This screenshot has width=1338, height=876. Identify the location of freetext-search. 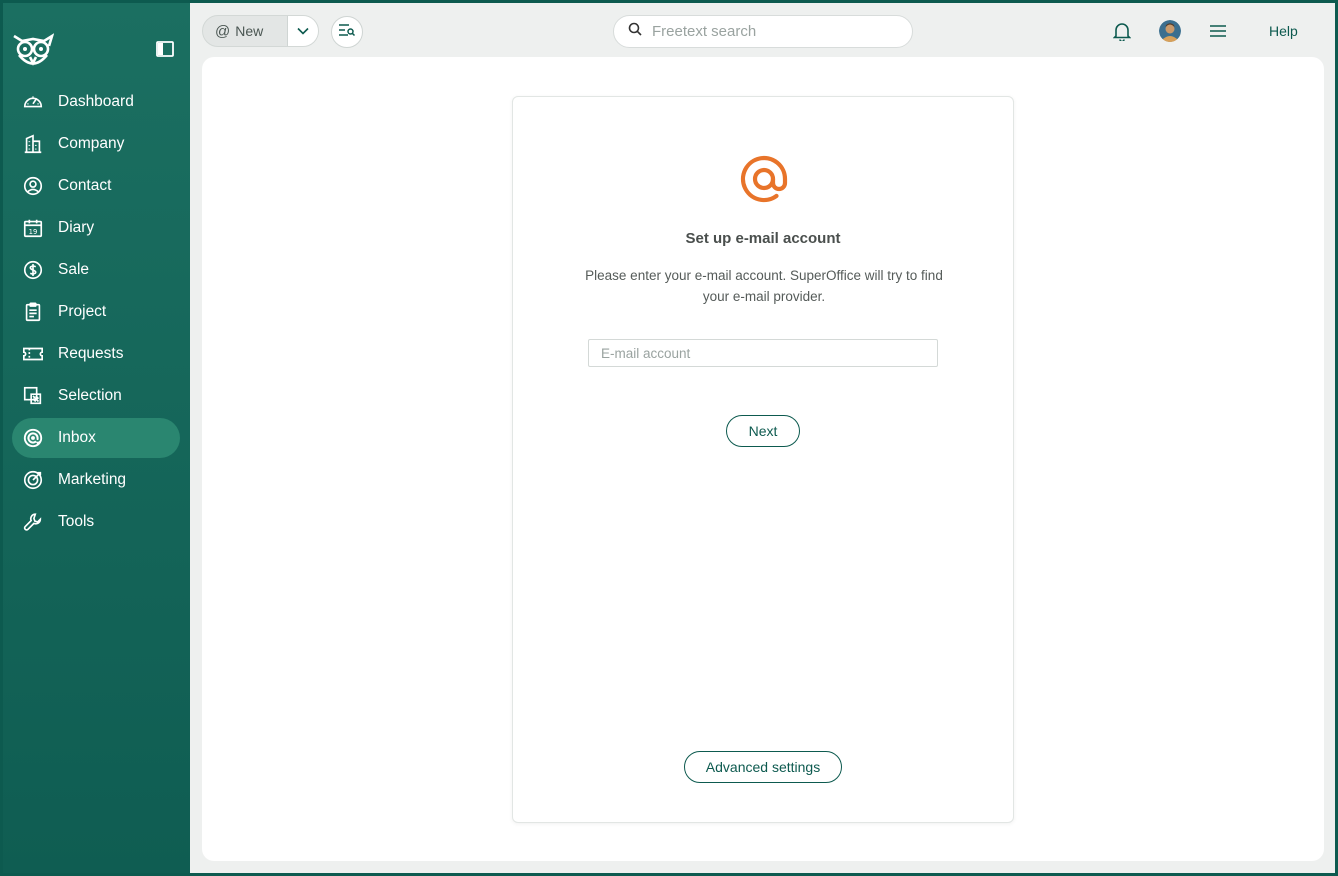
(763, 31).